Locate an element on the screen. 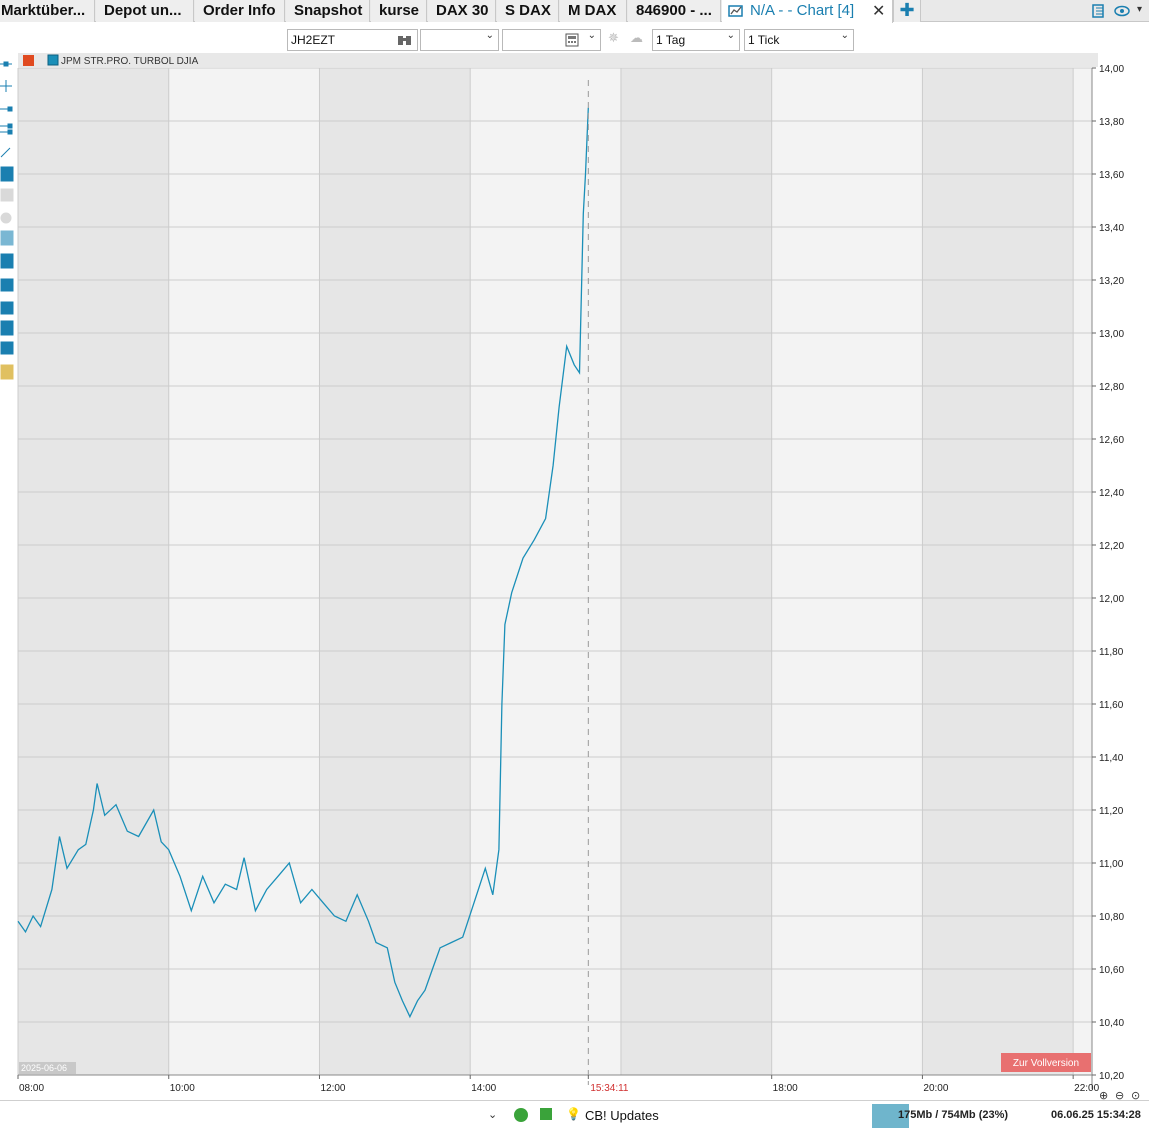 This screenshot has width=1149, height=1130. y-tick-label: 10,60 is located at coordinates (1111, 970).